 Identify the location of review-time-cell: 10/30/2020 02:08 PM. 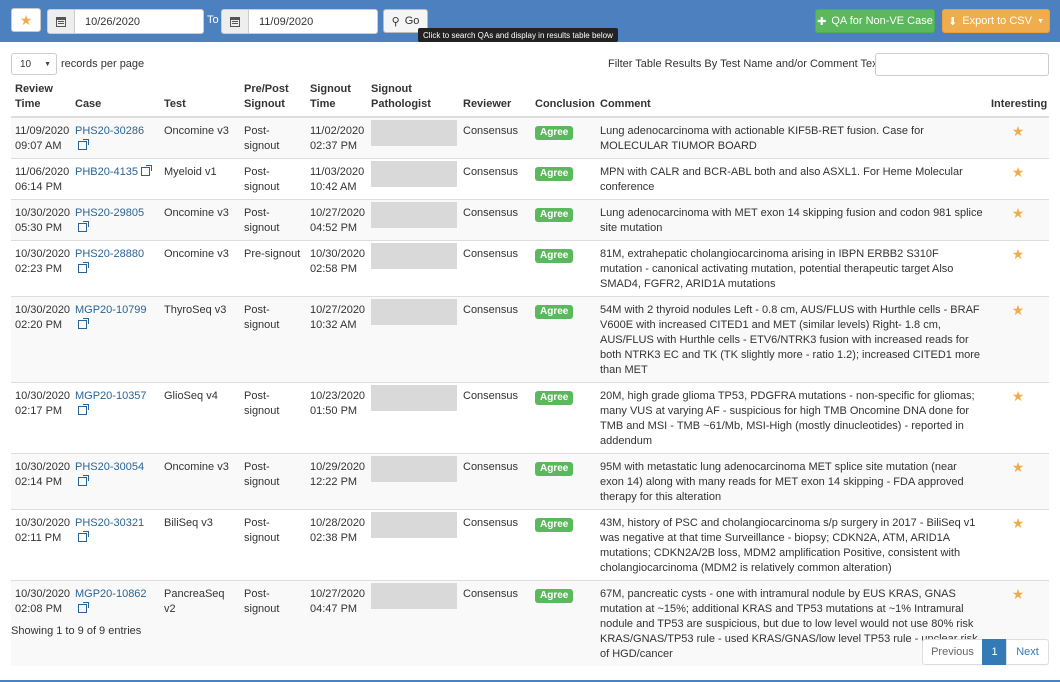
(41, 623).